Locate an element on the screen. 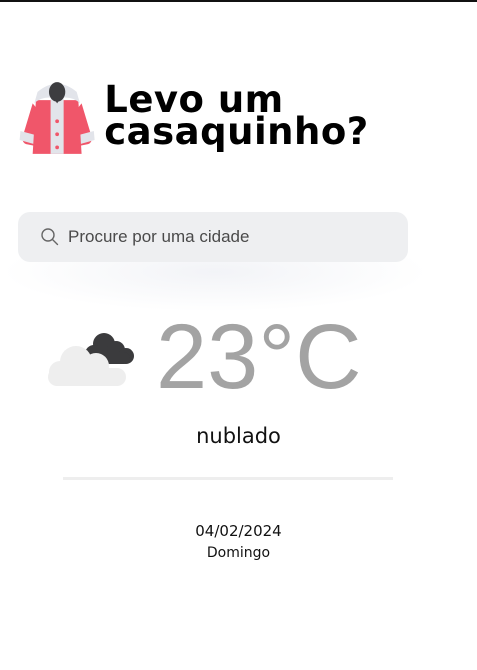 Image resolution: width=477 pixels, height=670 pixels. search-bar is located at coordinates (213, 237).